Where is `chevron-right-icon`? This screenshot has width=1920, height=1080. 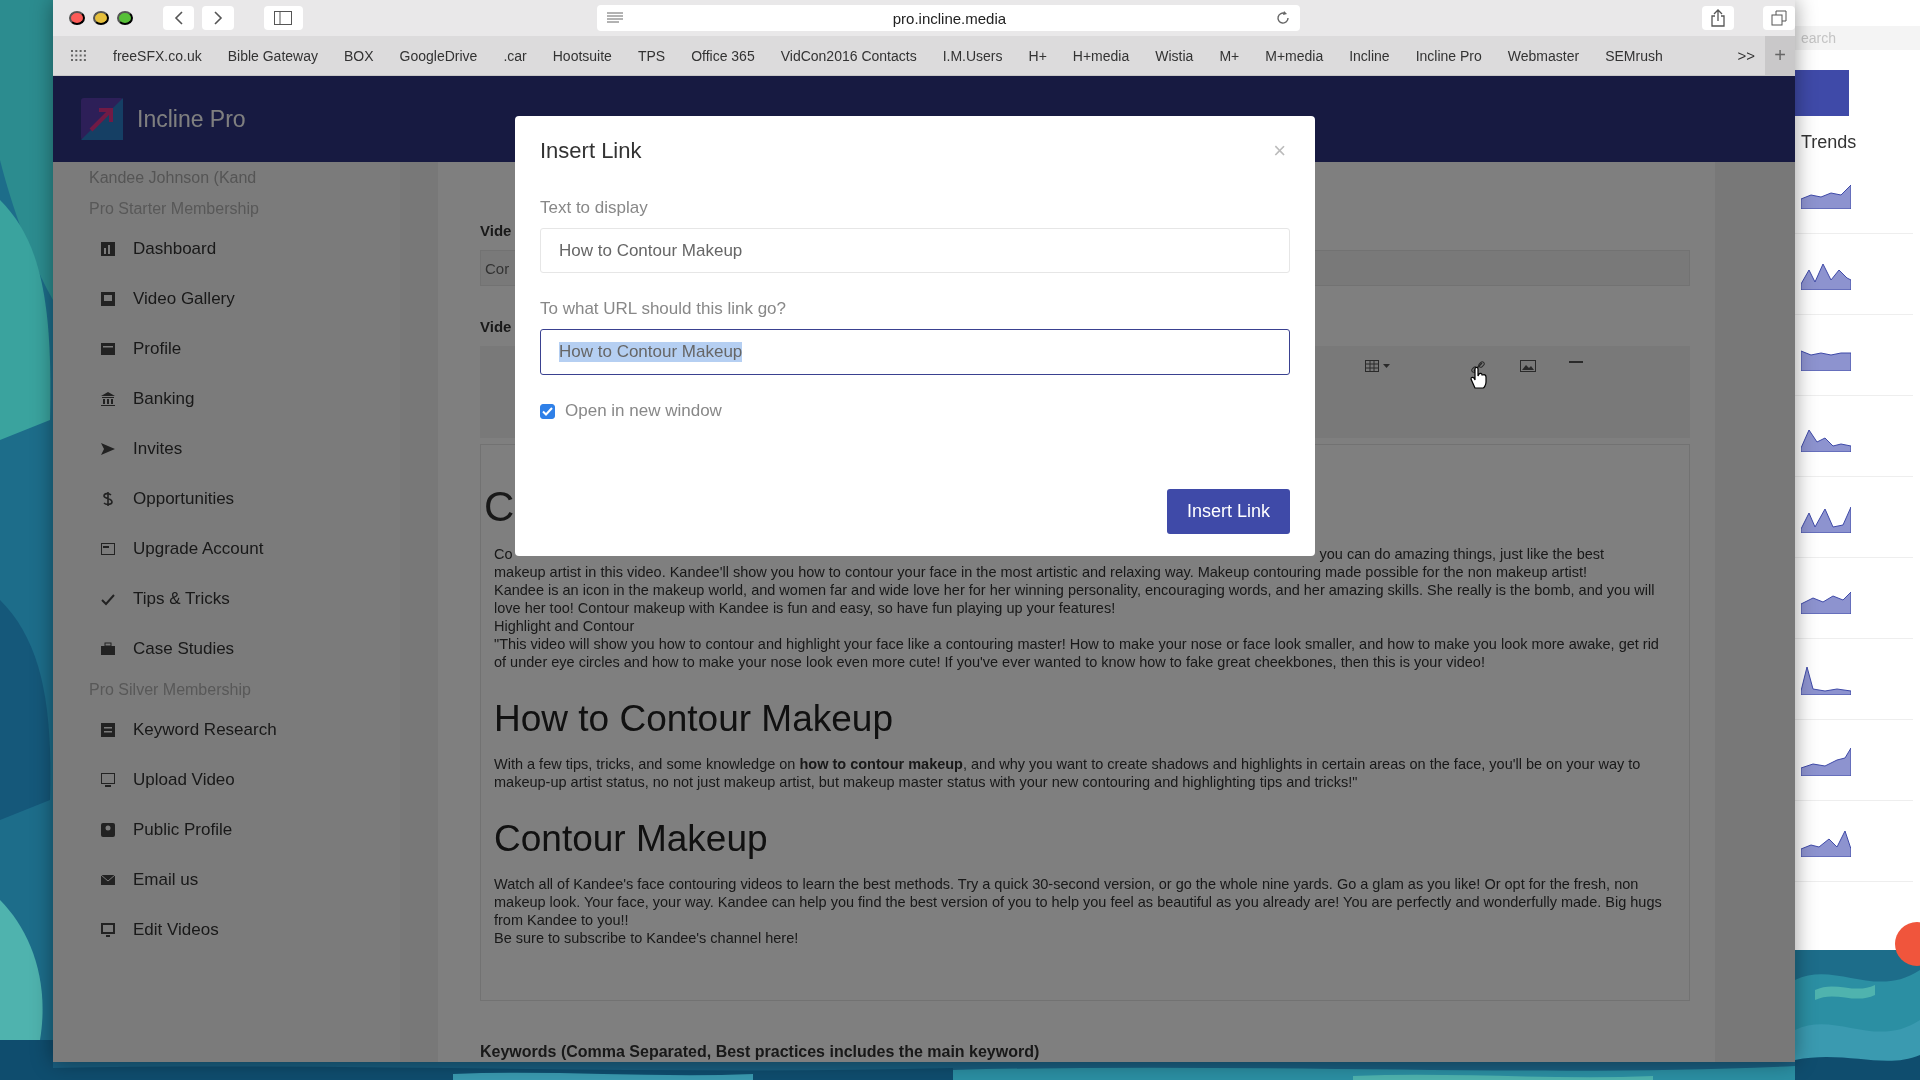 chevron-right-icon is located at coordinates (218, 18).